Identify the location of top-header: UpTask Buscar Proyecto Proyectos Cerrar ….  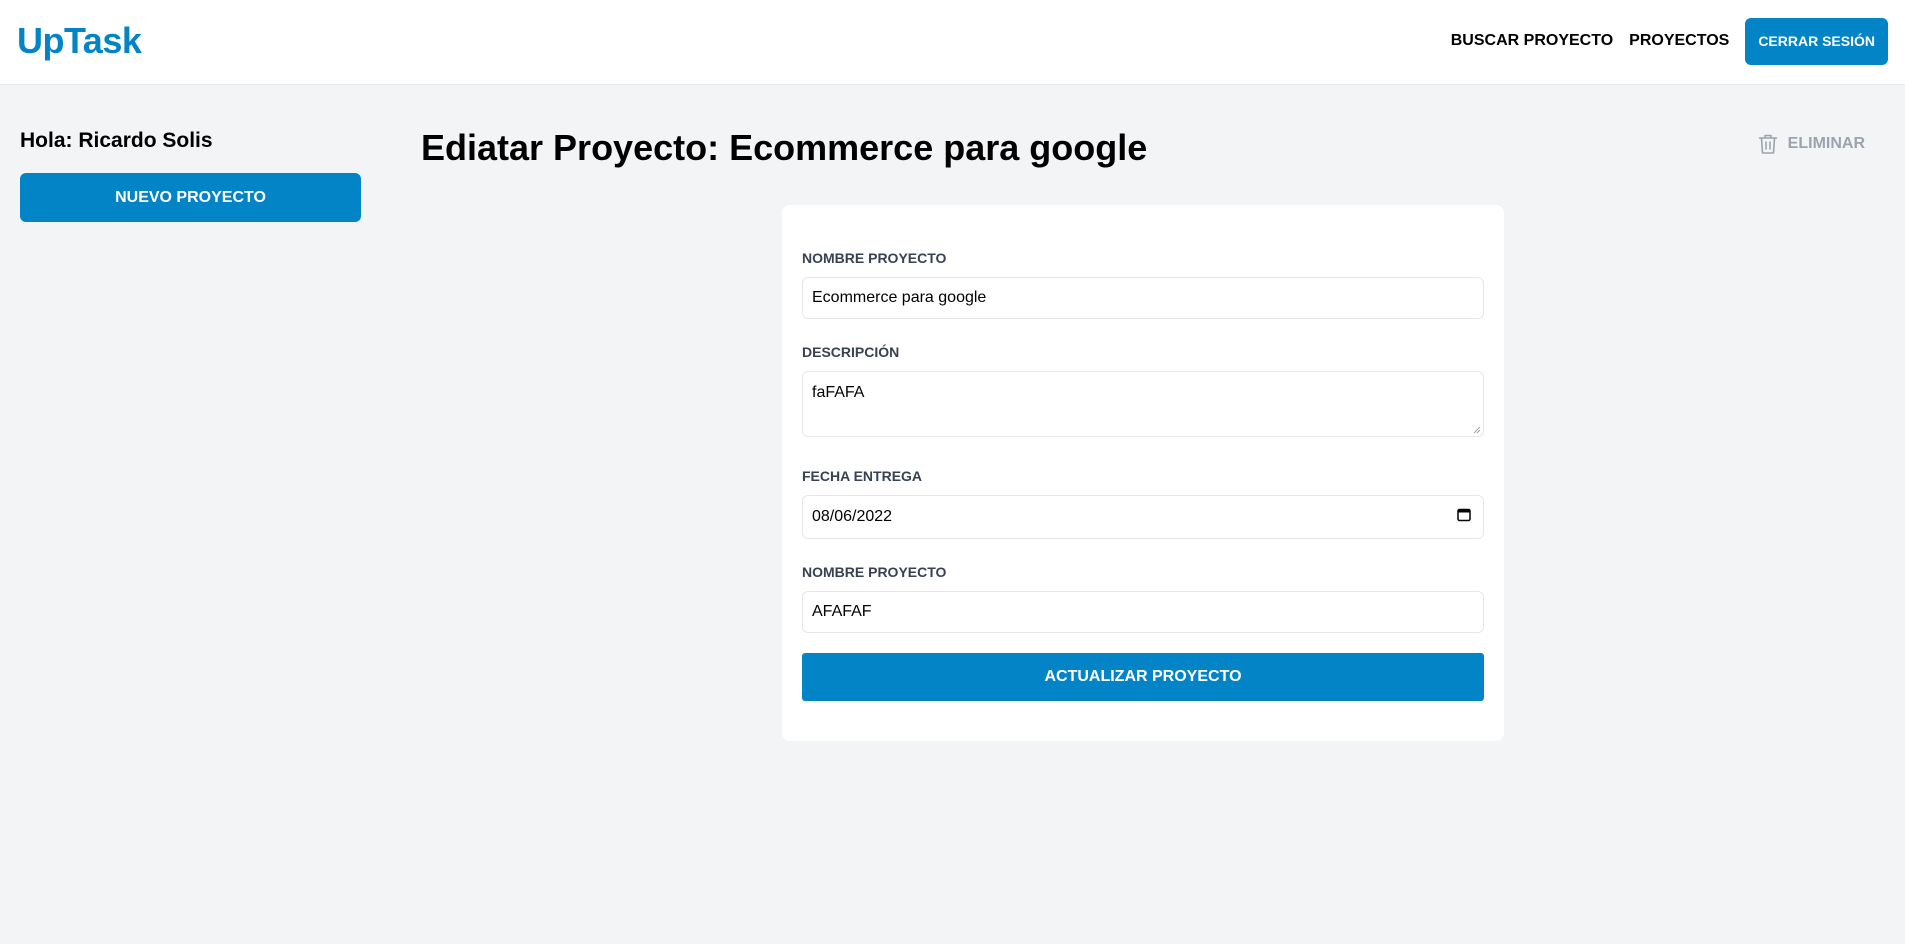
(952, 42).